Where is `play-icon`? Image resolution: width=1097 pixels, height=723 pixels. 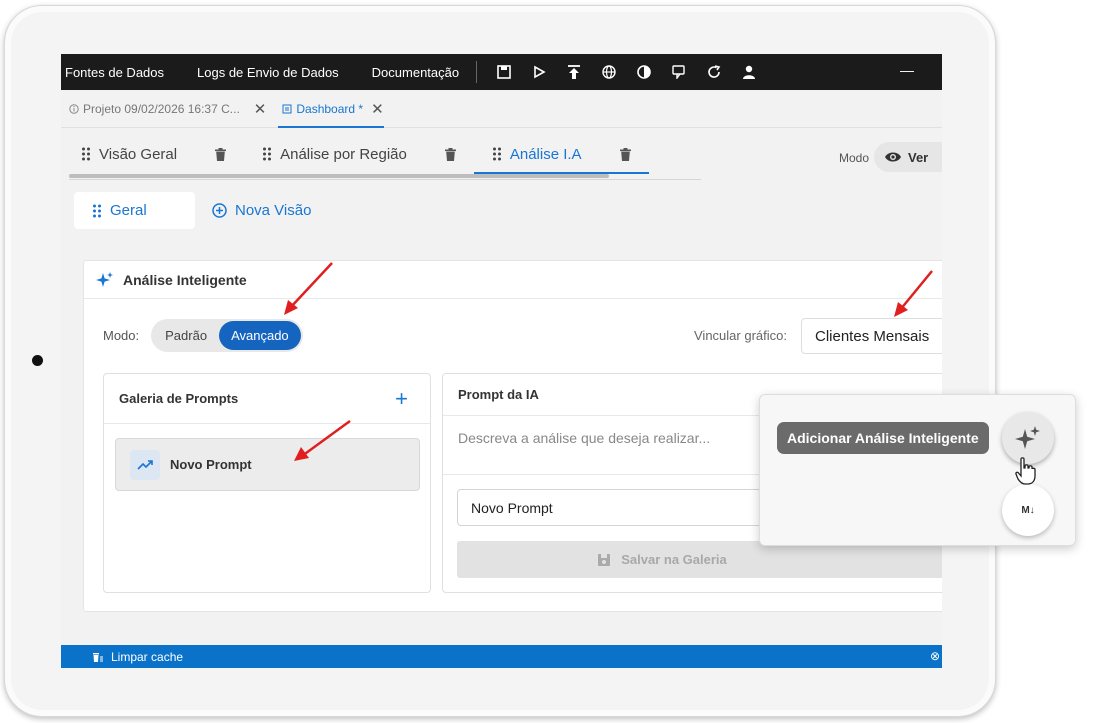
play-icon is located at coordinates (539, 72).